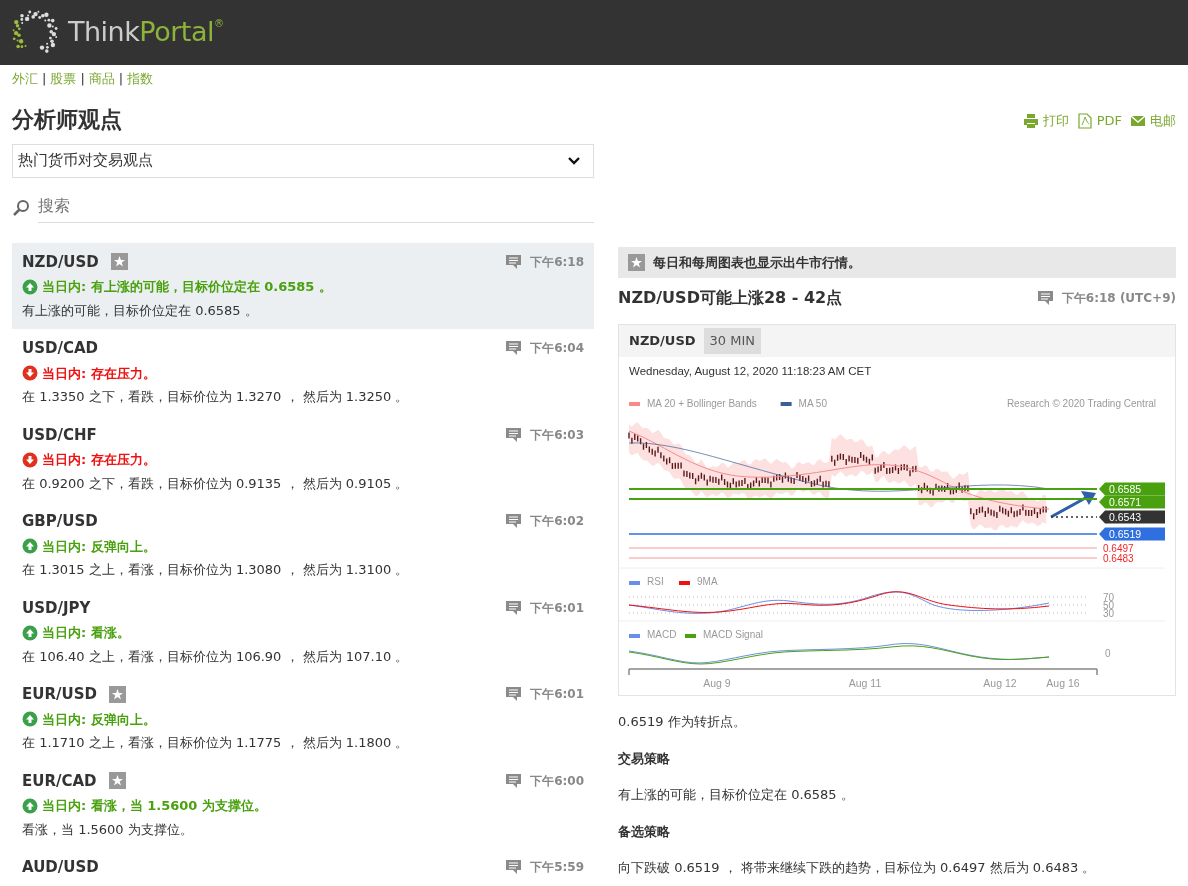 Image resolution: width=1188 pixels, height=886 pixels. I want to click on idea-summary: 有上涨的可能，目标价位定在 0.6585 。, so click(140, 310).